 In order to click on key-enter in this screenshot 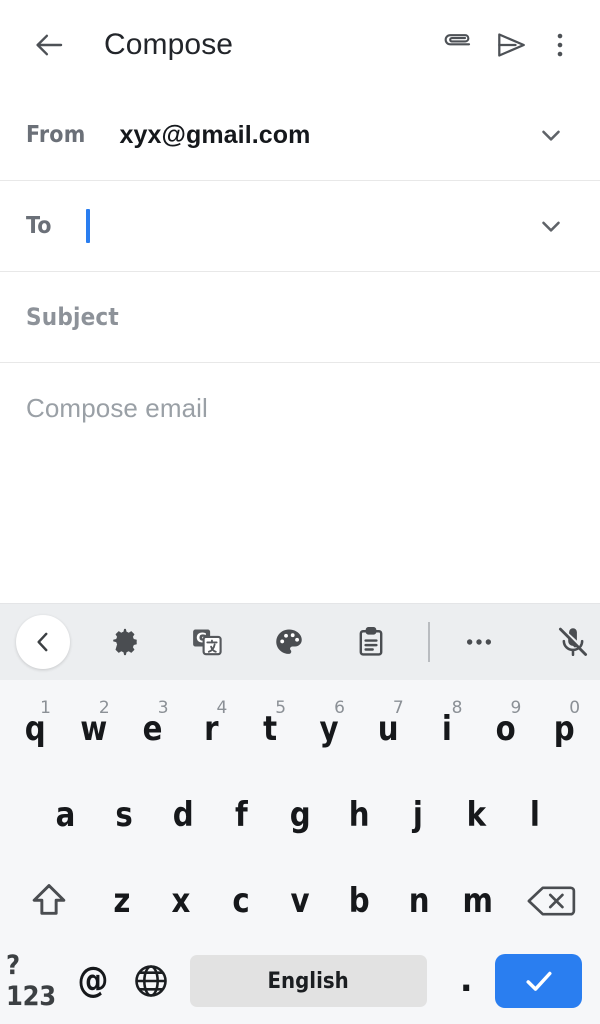, I will do `click(539, 981)`.